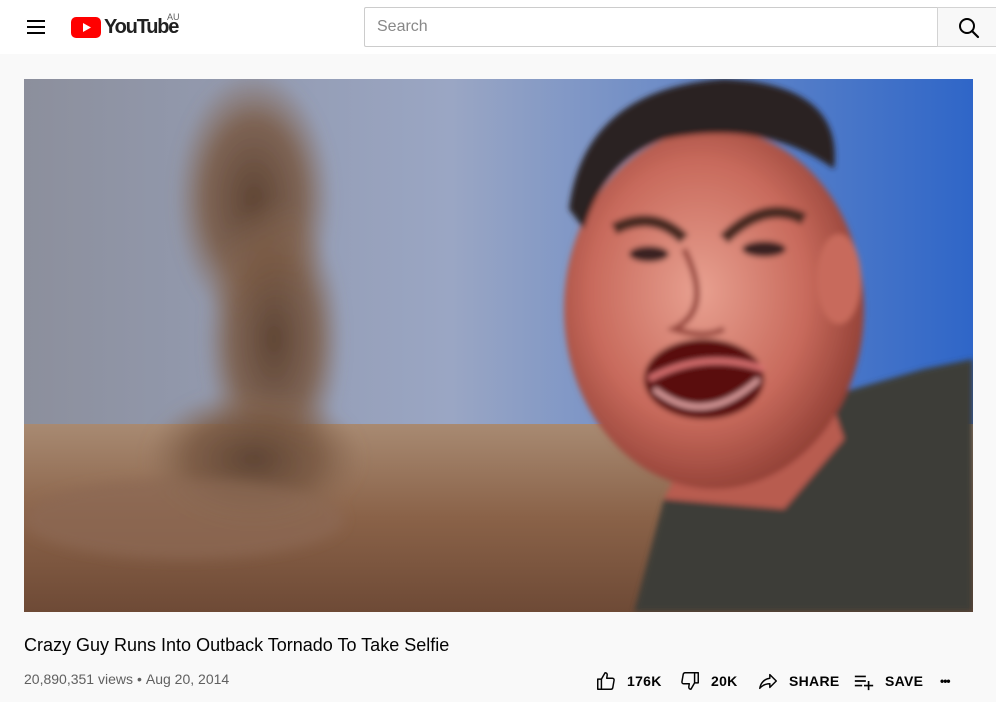 The height and width of the screenshot is (702, 996). I want to click on like-count: 176K, so click(644, 681).